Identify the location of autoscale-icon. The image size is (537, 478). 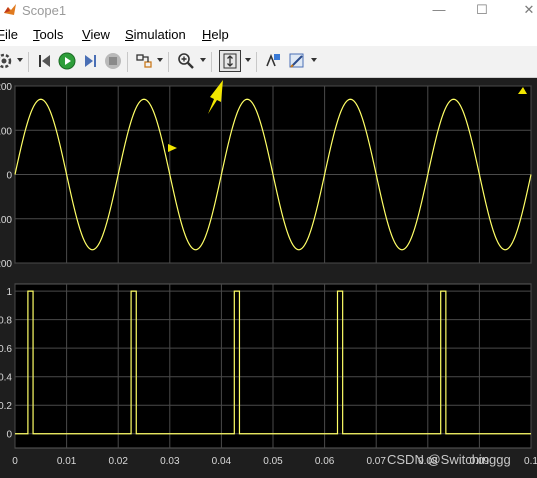
(230, 61).